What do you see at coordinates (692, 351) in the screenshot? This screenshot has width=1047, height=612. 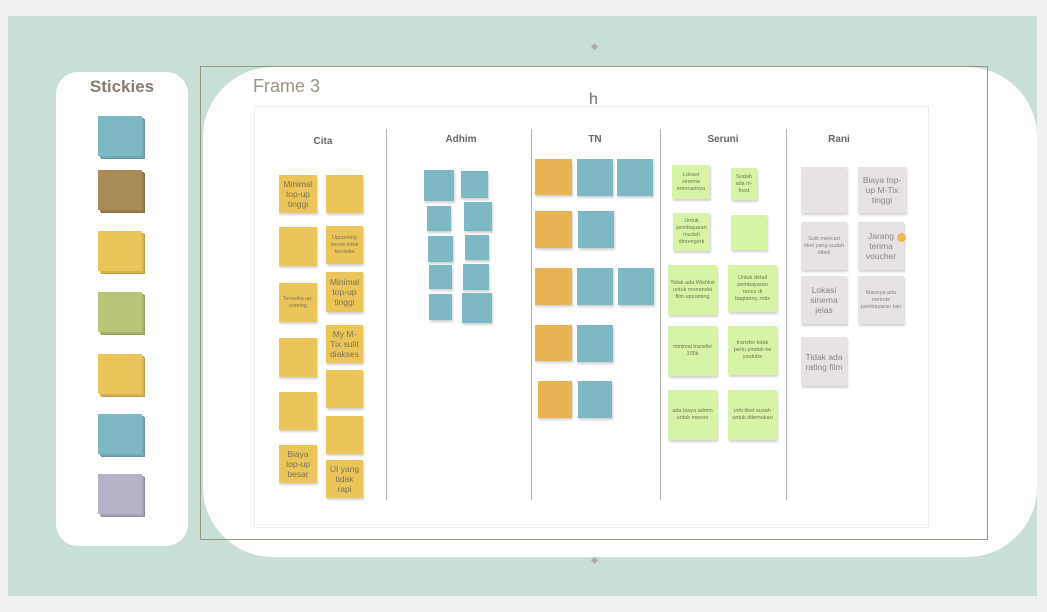 I see `sticky-note: minimal transfer 100k` at bounding box center [692, 351].